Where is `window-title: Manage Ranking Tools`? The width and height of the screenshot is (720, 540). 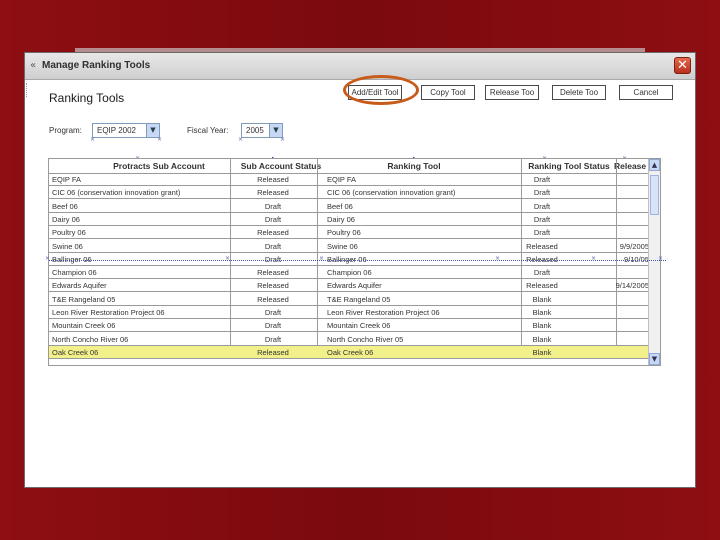 window-title: Manage Ranking Tools is located at coordinates (96, 65).